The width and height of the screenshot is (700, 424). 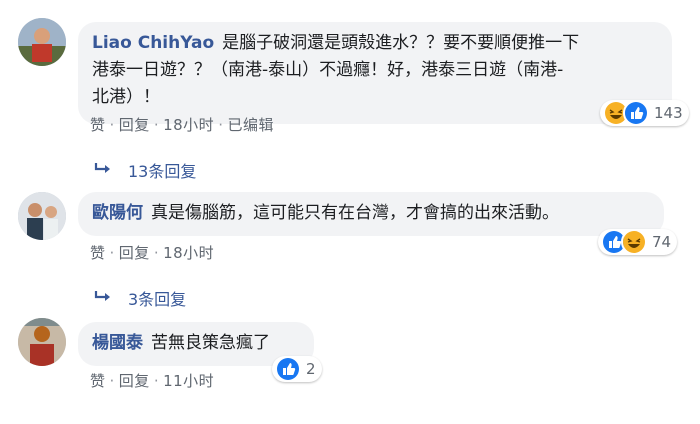 What do you see at coordinates (162, 170) in the screenshot?
I see `replies-count: 13条回复` at bounding box center [162, 170].